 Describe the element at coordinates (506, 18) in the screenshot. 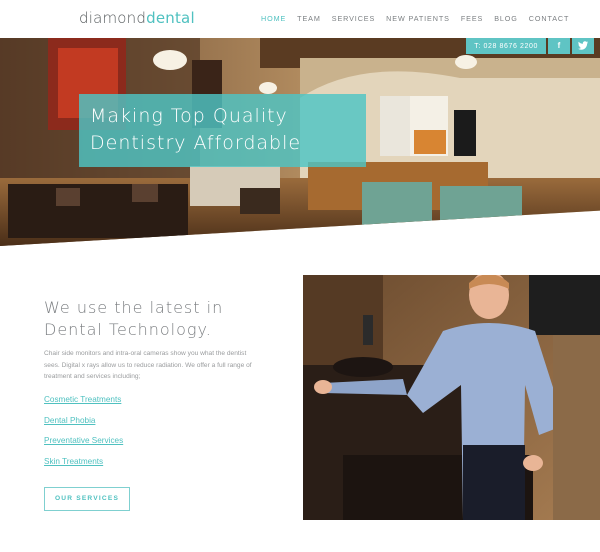

I see `nav-blog: BLOG` at that location.